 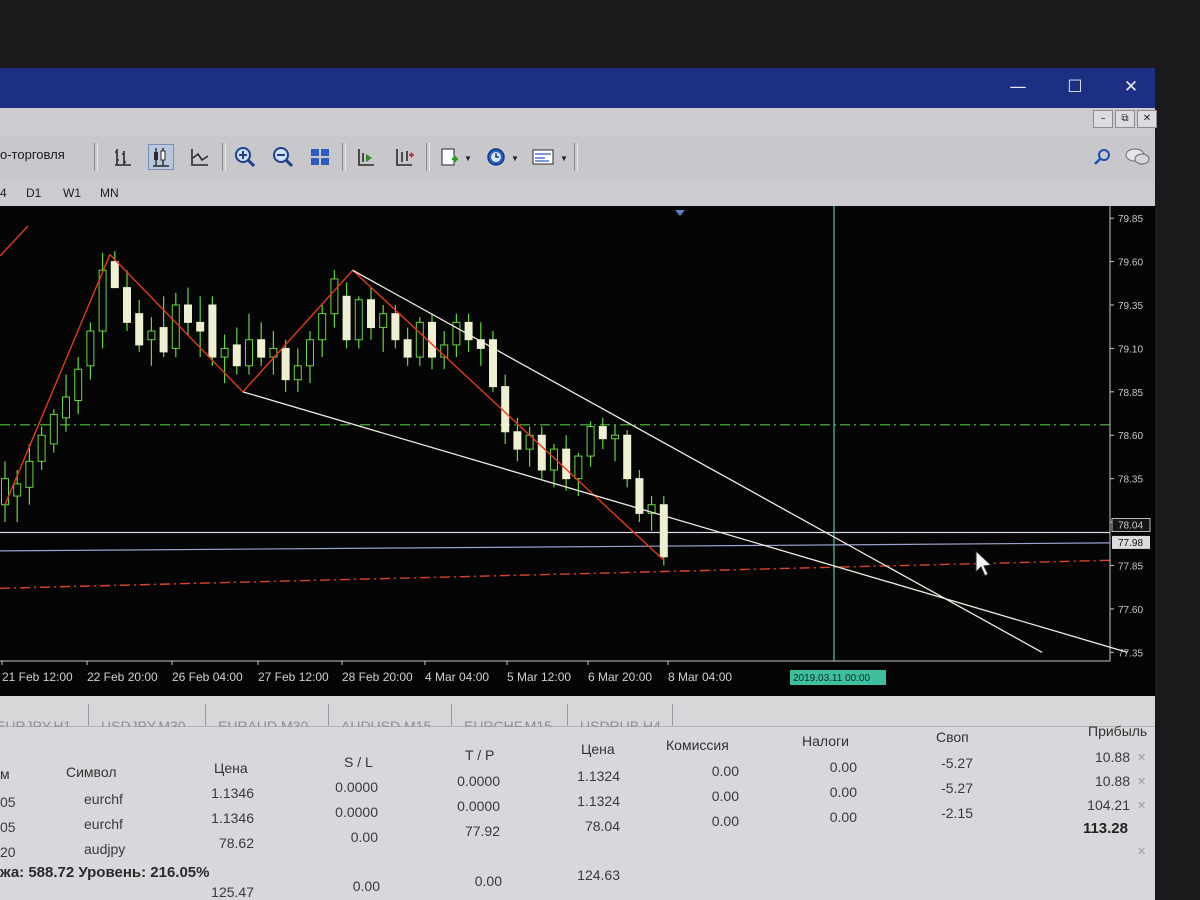 What do you see at coordinates (105, 849) in the screenshot?
I see `row3-symbol: audjpy` at bounding box center [105, 849].